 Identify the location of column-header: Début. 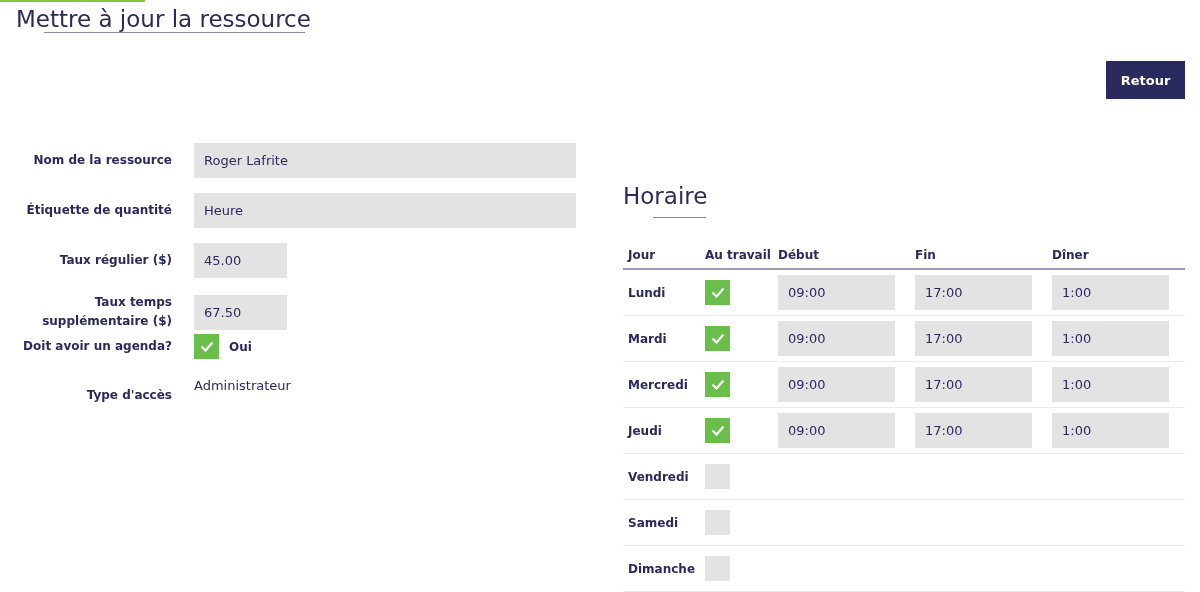
(799, 255).